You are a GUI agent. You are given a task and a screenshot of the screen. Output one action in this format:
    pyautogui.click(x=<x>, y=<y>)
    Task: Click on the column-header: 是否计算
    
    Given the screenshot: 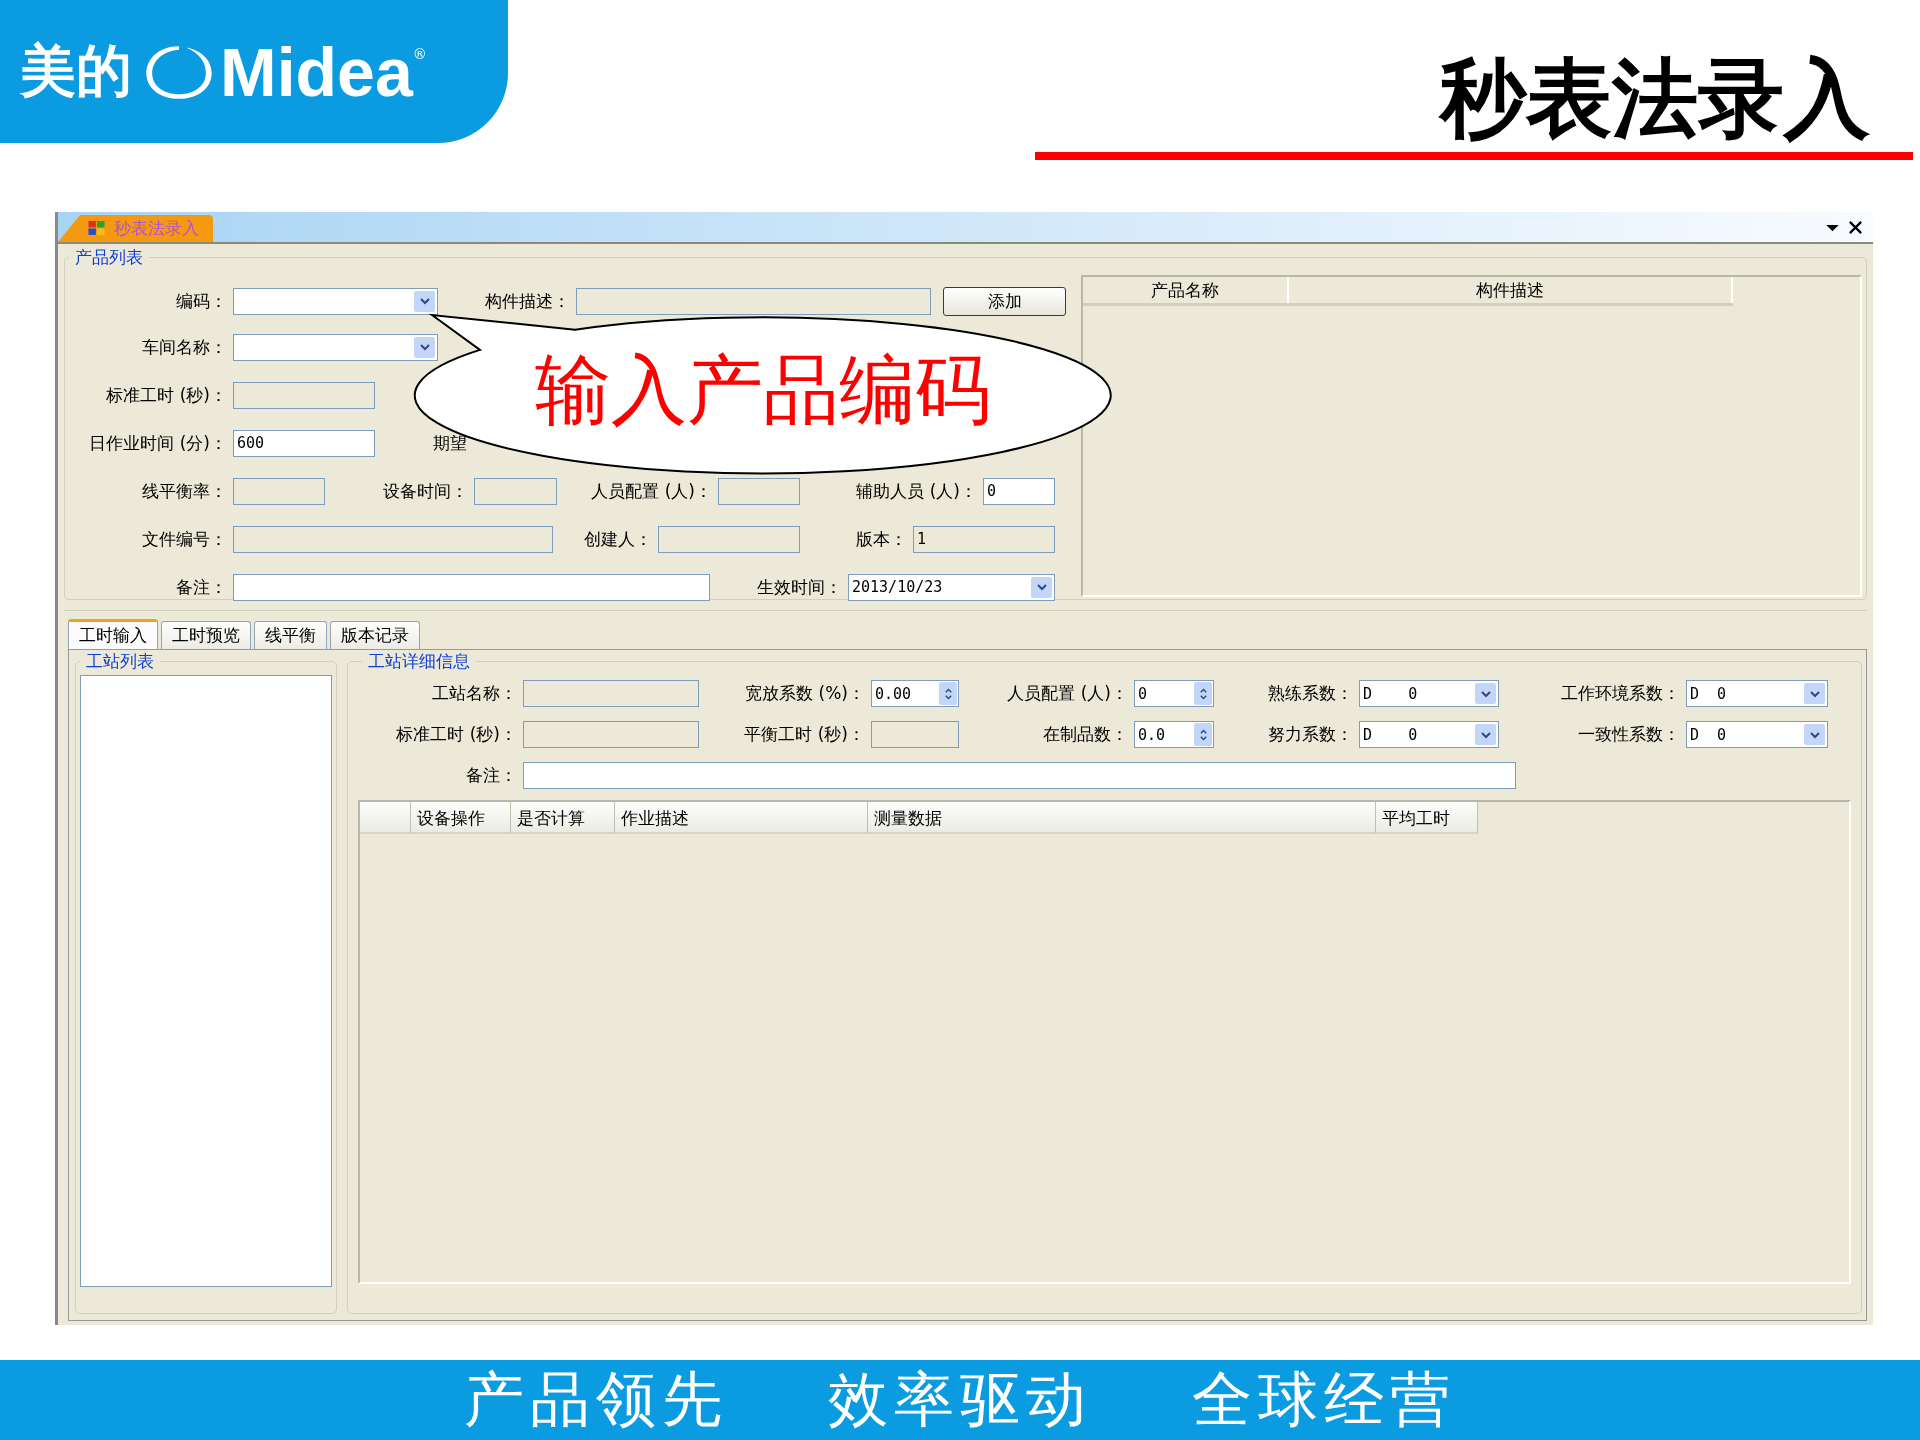 What is the action you would take?
    pyautogui.click(x=563, y=818)
    